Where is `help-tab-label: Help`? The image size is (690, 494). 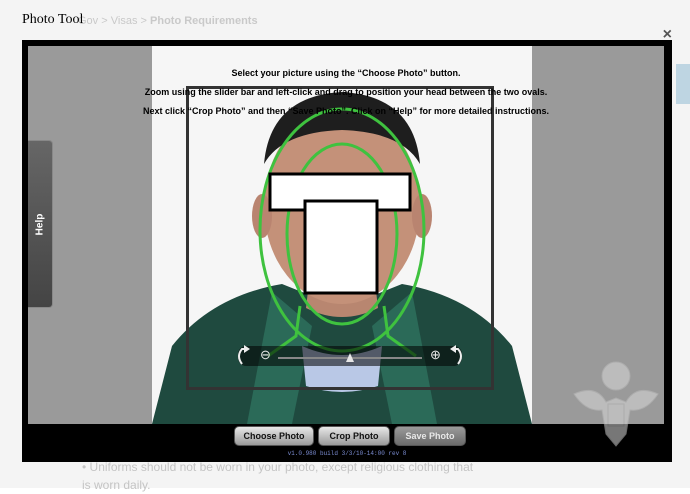 help-tab-label: Help is located at coordinates (40, 224).